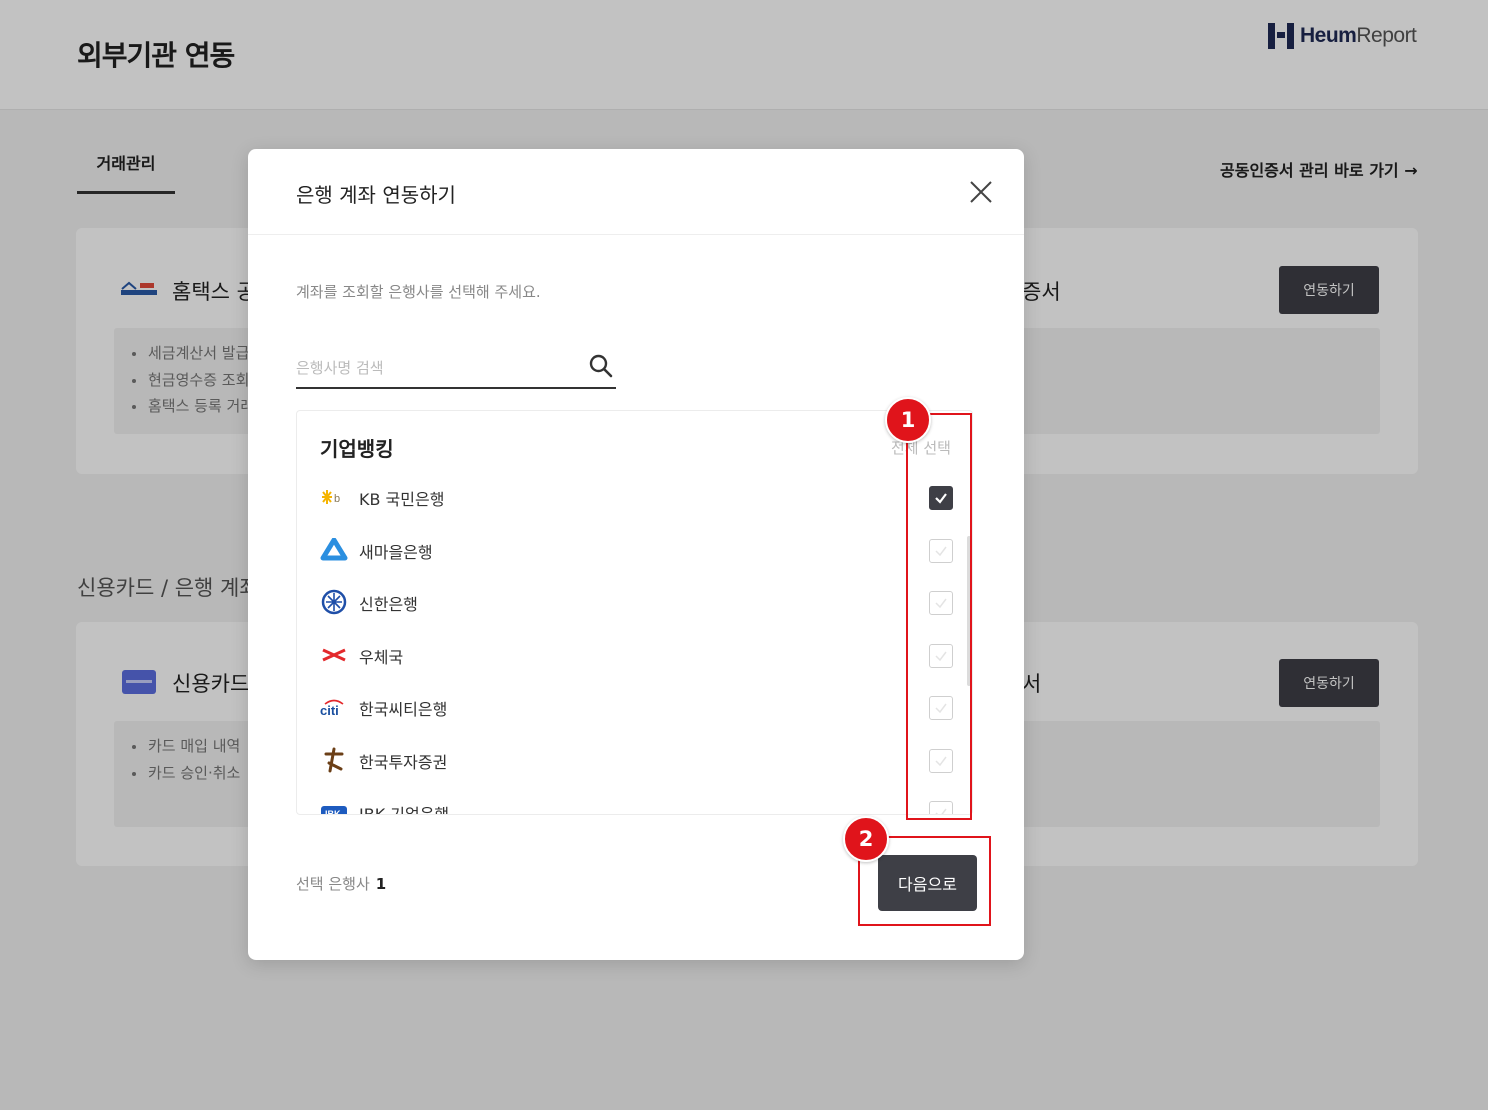 The width and height of the screenshot is (1488, 1110). Describe the element at coordinates (329, 710) in the screenshot. I see `svg-text: citi` at that location.